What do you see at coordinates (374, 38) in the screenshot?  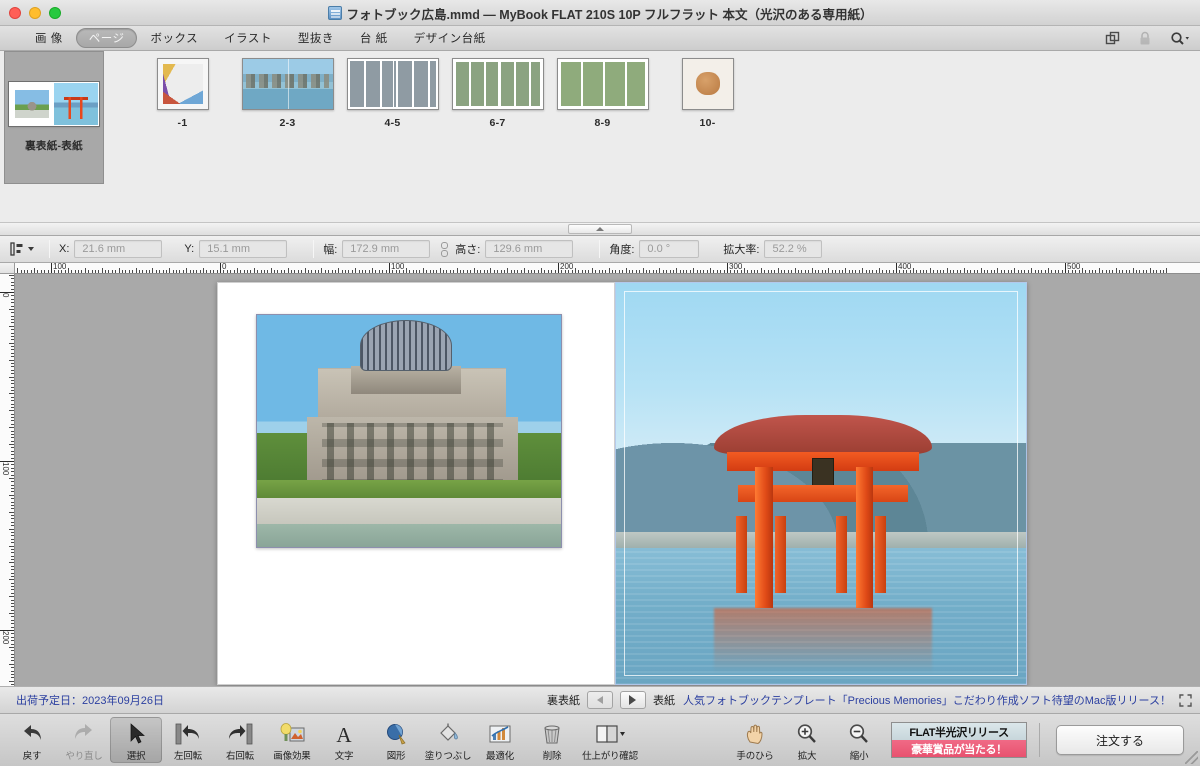 I see `tab-mount: 台 紙` at bounding box center [374, 38].